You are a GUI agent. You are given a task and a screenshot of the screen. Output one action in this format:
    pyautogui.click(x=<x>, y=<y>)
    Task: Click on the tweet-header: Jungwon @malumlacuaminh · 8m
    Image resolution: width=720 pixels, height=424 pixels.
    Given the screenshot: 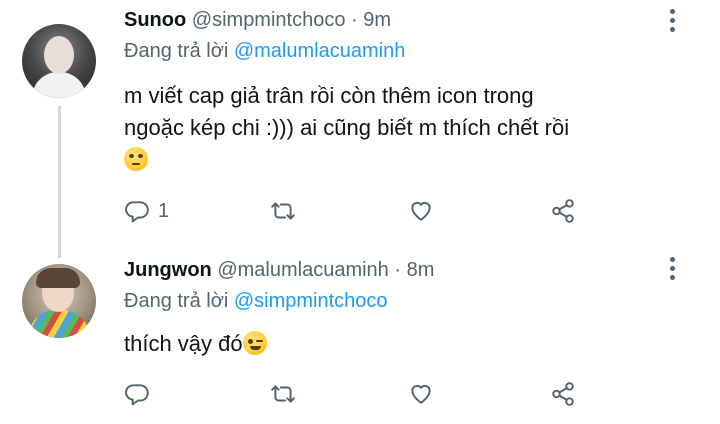 What is the action you would take?
    pyautogui.click(x=279, y=270)
    